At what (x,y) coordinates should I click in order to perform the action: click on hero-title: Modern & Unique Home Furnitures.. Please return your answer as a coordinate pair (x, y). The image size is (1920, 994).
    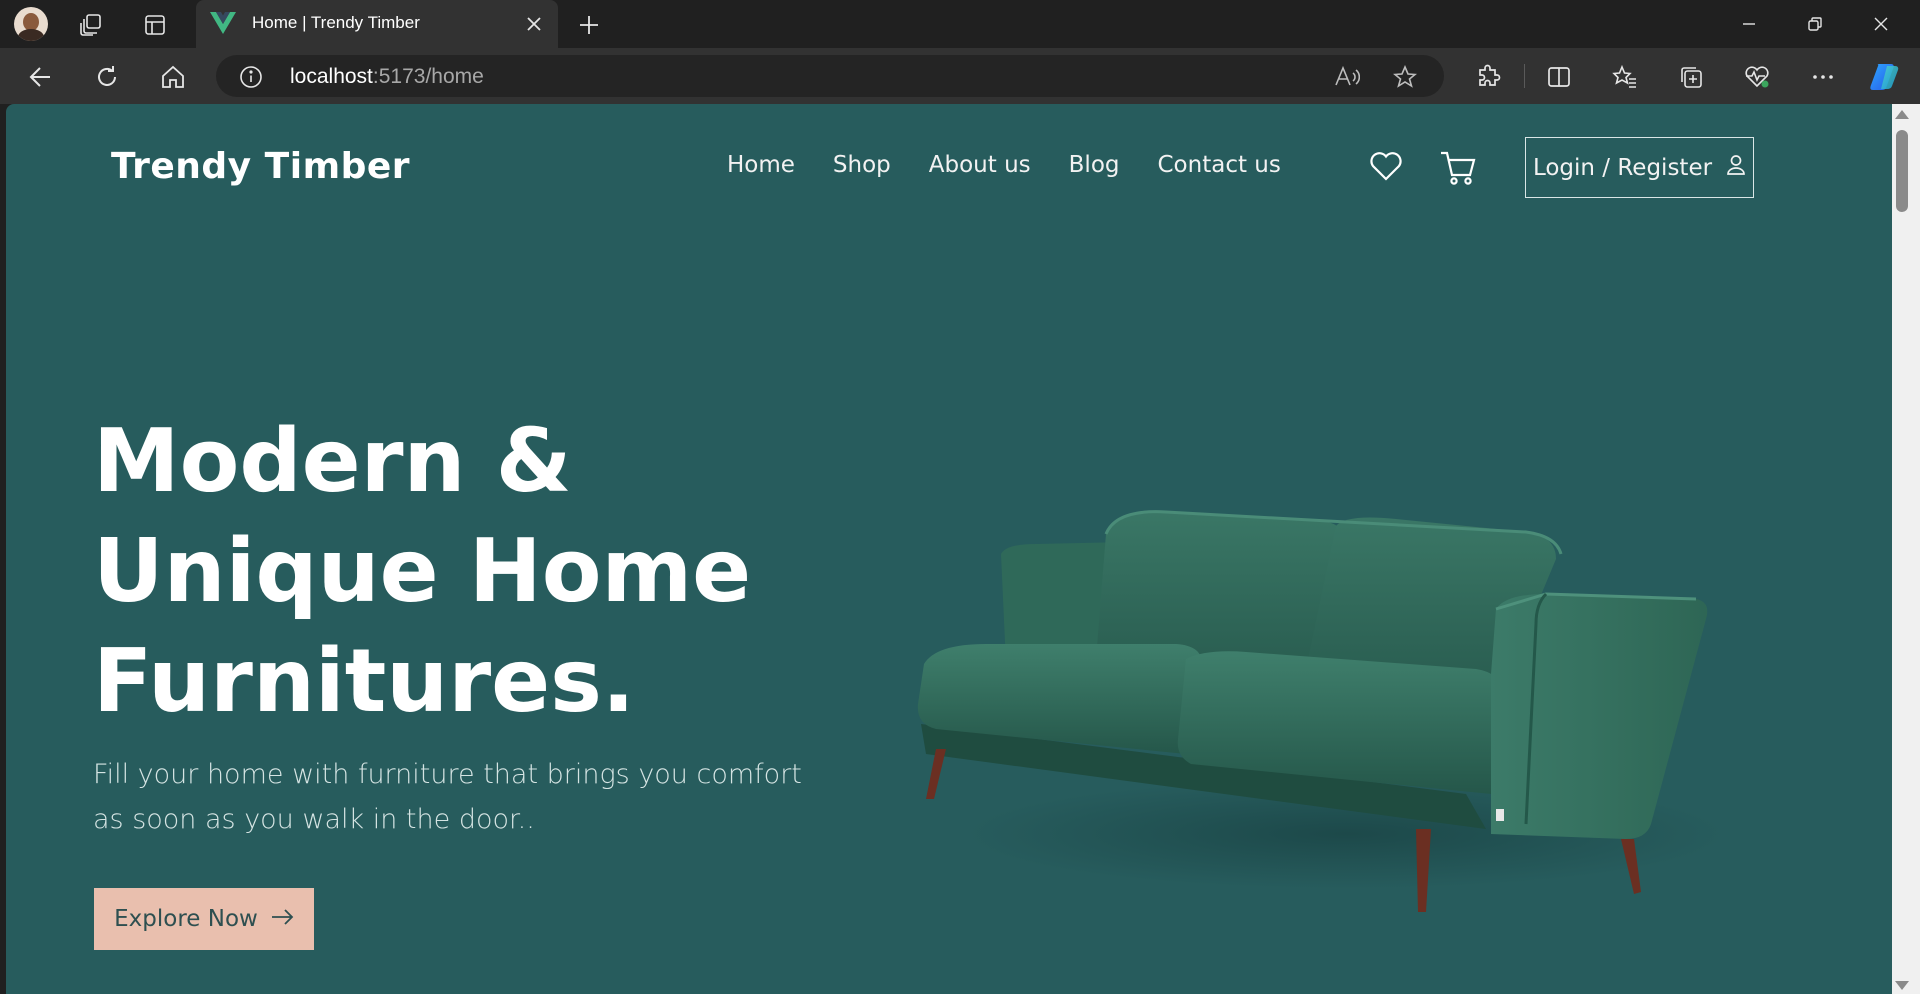
    Looking at the image, I should click on (423, 571).